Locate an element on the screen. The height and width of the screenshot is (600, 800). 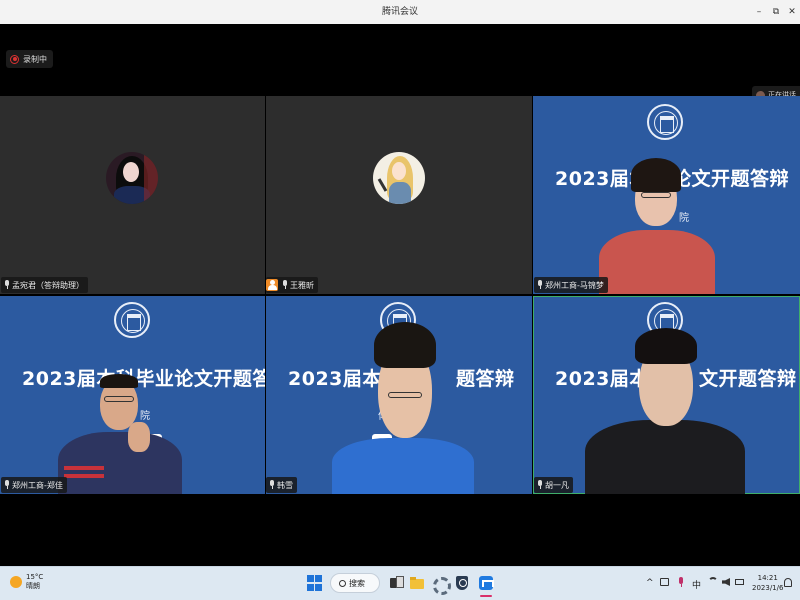
clock-date: 2023/1/6 is located at coordinates (768, 588).